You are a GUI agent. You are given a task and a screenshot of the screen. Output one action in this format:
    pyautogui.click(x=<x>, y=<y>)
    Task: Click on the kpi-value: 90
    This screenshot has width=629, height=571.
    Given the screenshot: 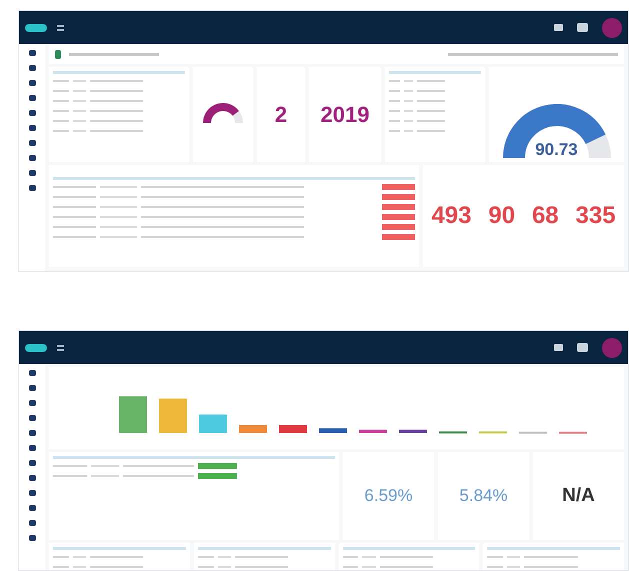 What is the action you would take?
    pyautogui.click(x=502, y=216)
    